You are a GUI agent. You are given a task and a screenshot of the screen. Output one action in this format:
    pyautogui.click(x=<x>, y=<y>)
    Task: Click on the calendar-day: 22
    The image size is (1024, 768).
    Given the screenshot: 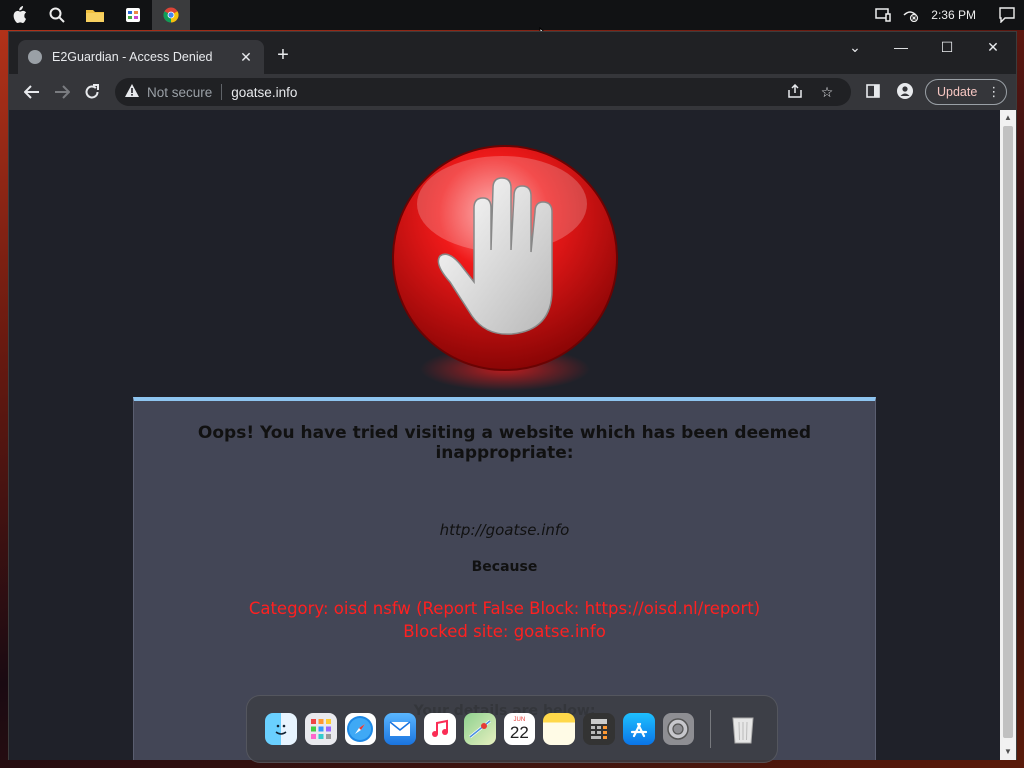 What is the action you would take?
    pyautogui.click(x=519, y=732)
    